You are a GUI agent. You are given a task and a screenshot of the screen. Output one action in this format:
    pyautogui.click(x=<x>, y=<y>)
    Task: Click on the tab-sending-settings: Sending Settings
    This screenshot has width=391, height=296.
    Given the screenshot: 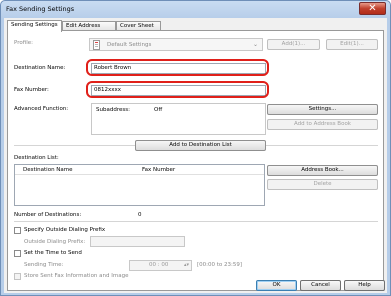 What is the action you would take?
    pyautogui.click(x=34, y=26)
    